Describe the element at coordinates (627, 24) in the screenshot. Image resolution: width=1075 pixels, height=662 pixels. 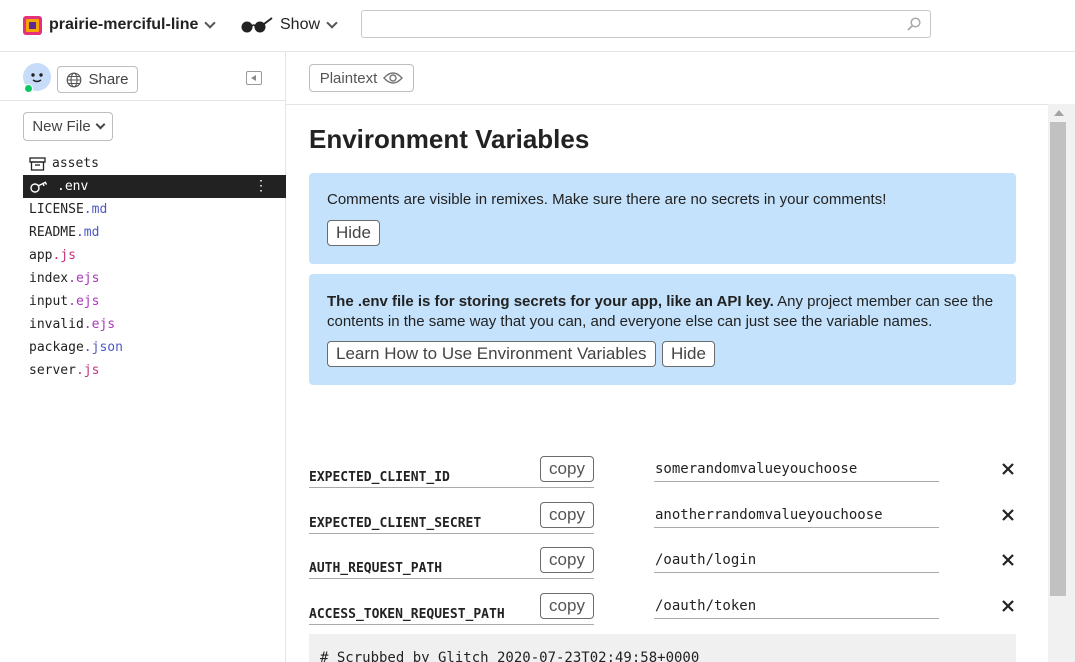
I see `search-input` at that location.